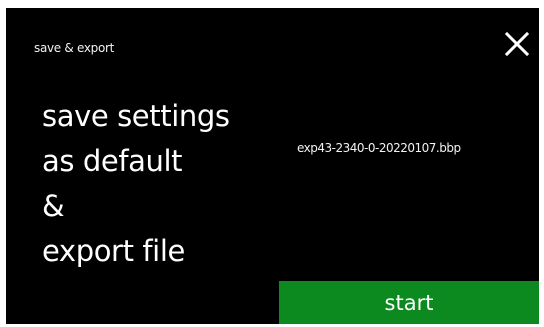 The width and height of the screenshot is (544, 327). What do you see at coordinates (136, 116) in the screenshot?
I see `description-line: save settings` at bounding box center [136, 116].